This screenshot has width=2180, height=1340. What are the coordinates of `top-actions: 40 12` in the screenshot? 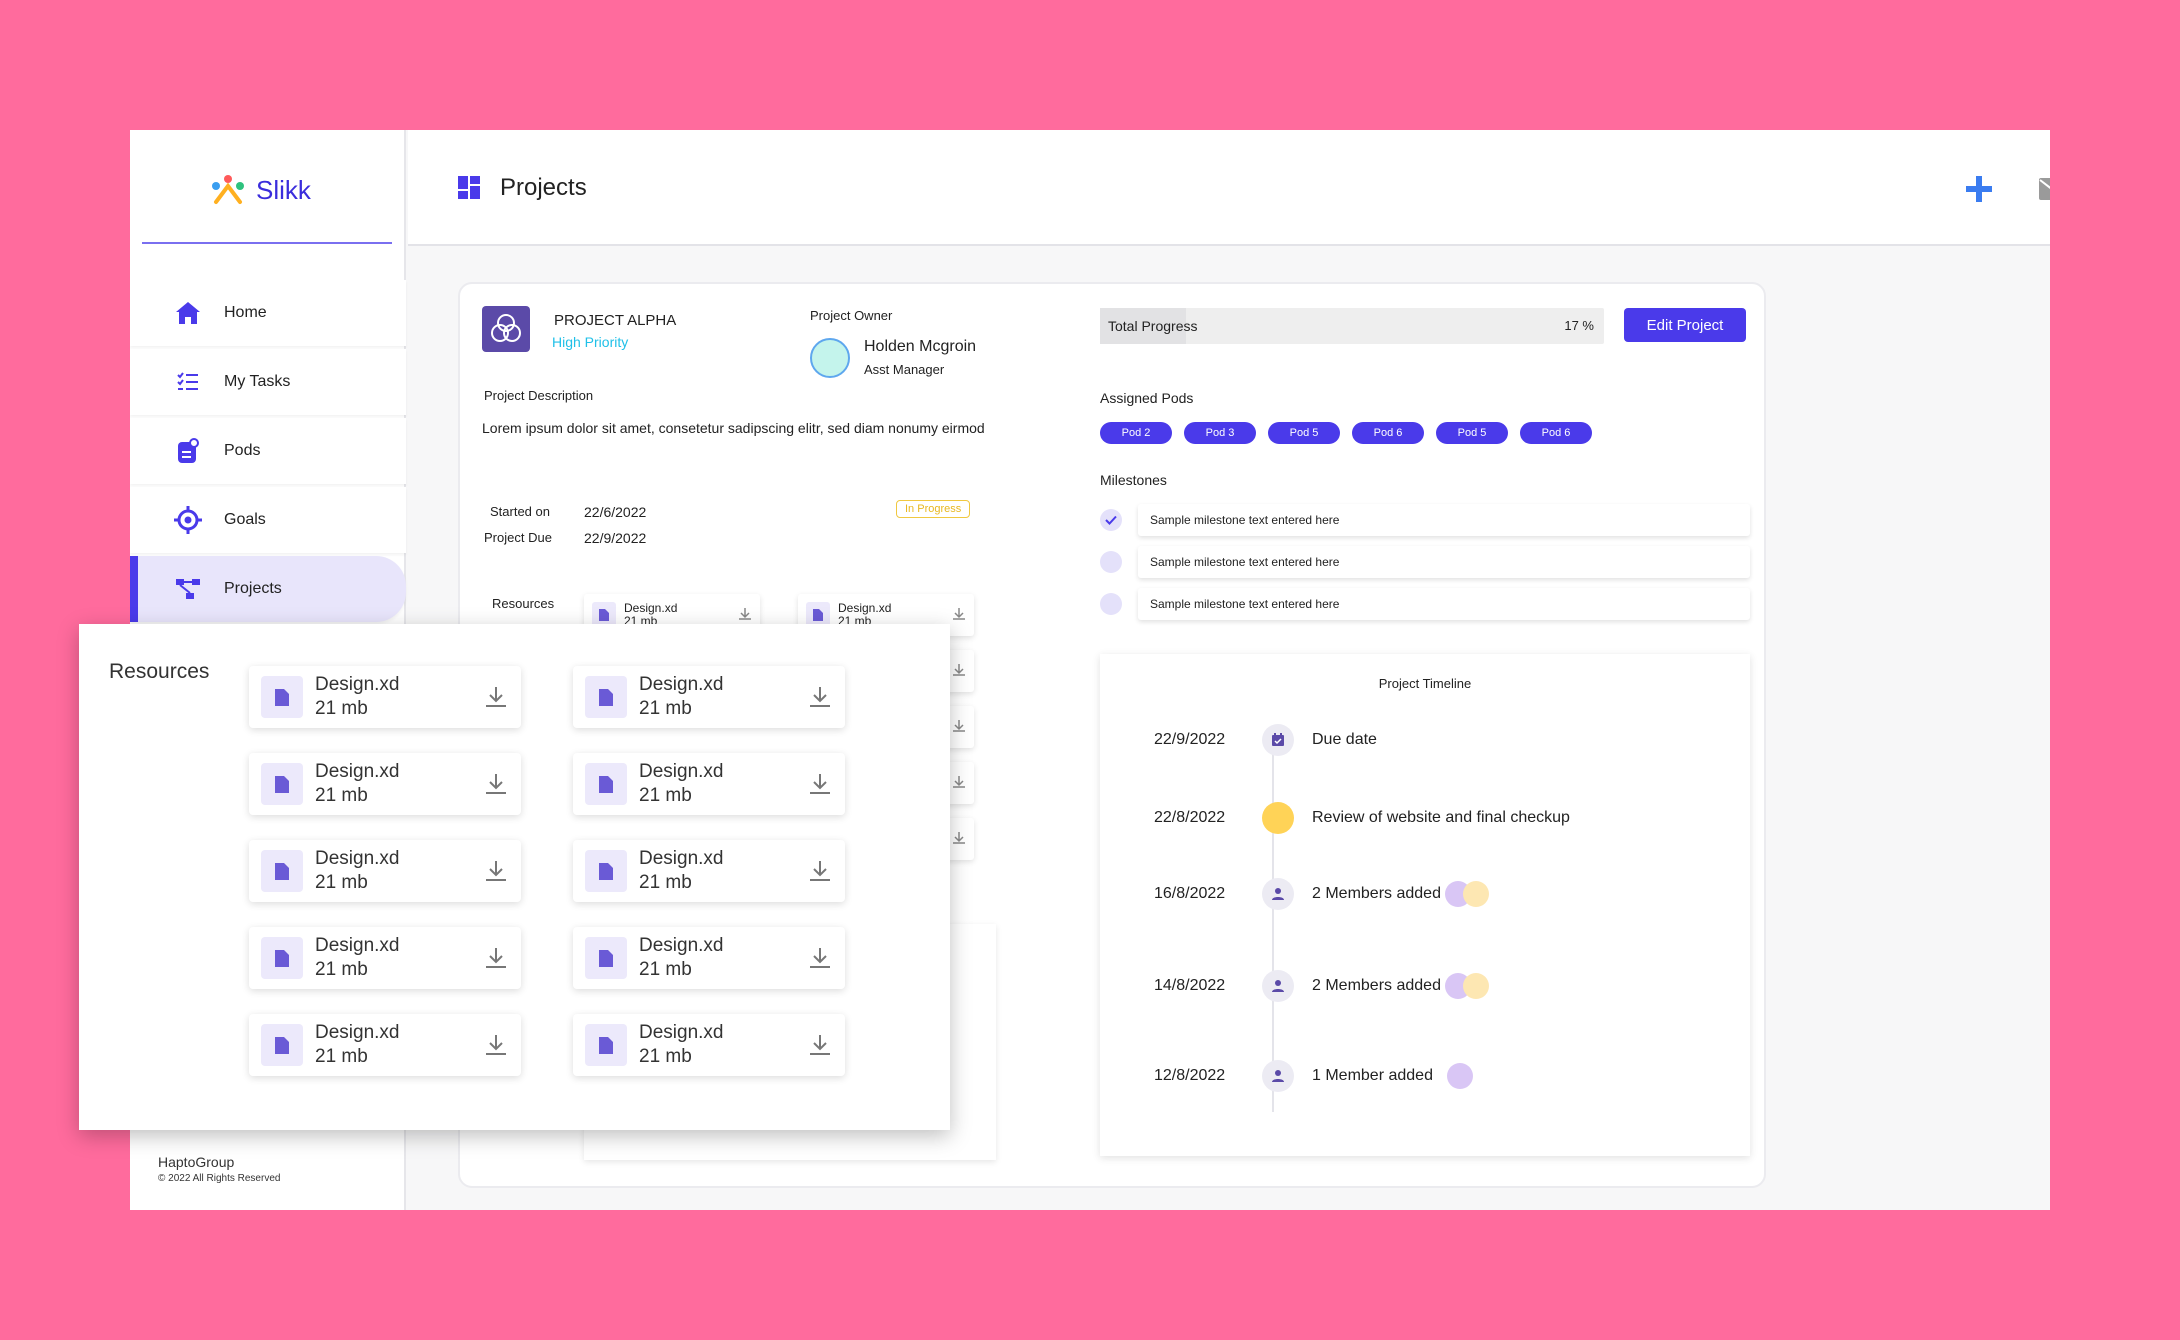 It's located at (2006, 189).